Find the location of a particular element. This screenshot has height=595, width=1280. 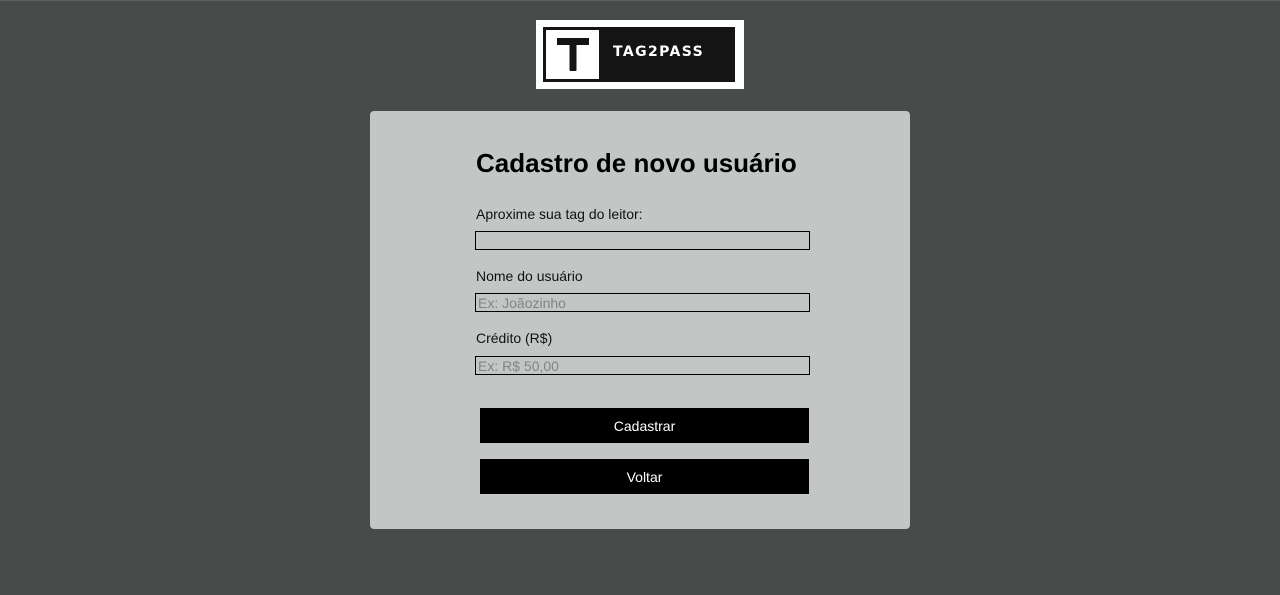

logo-t-icon is located at coordinates (572, 54).